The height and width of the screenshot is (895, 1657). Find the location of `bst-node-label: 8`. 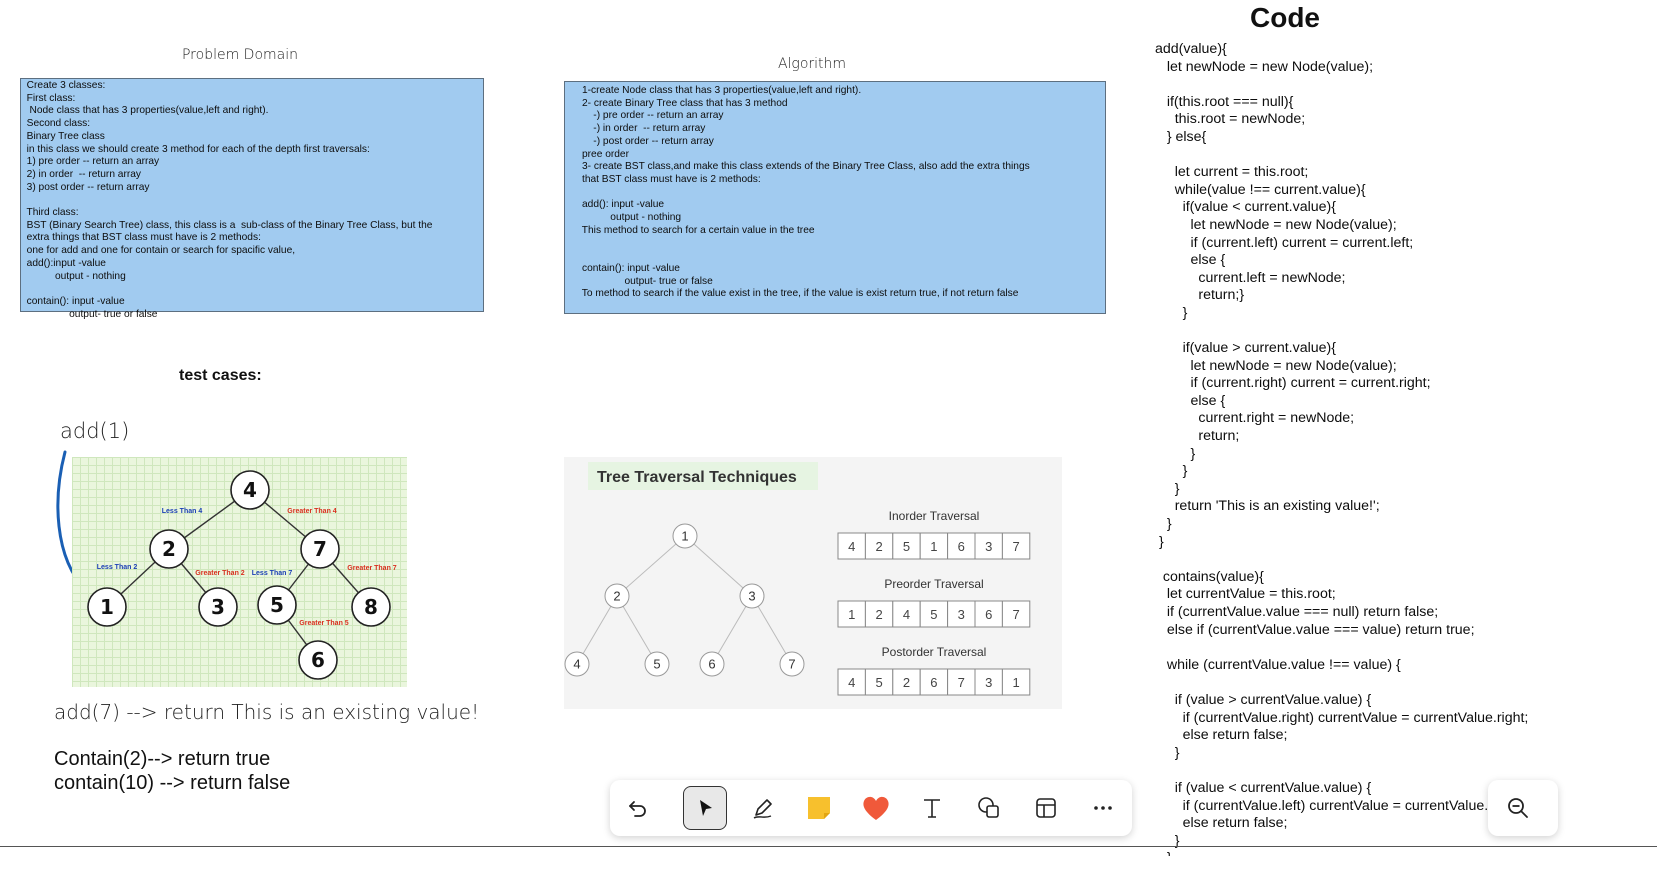

bst-node-label: 8 is located at coordinates (371, 607).